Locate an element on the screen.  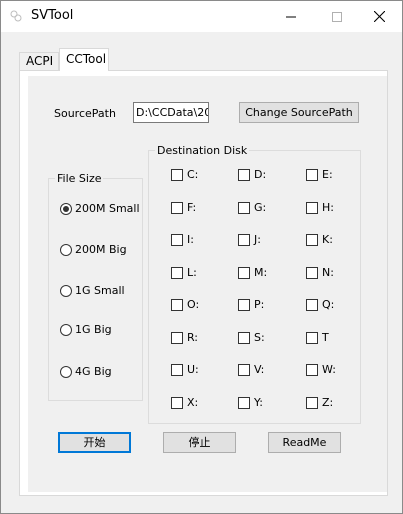
source-path-input: D:\CCData\200 is located at coordinates (171, 112).